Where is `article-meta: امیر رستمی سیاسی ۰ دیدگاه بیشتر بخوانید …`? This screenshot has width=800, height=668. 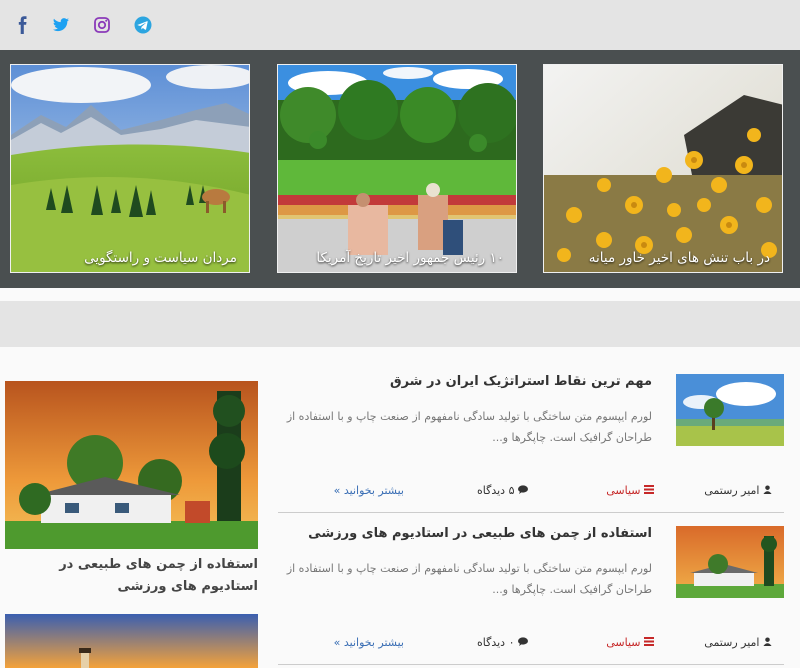
article-meta: امیر رستمی سیاسی ۰ دیدگاه بیشتر بخوانید … is located at coordinates (531, 645).